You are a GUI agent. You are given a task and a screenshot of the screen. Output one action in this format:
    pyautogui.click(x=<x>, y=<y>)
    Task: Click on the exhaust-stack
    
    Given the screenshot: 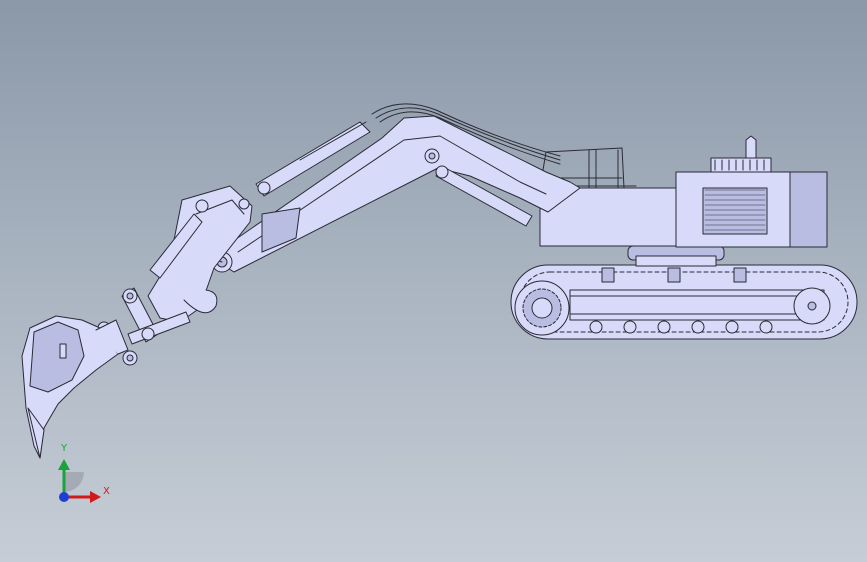 What is the action you would take?
    pyautogui.click(x=751, y=147)
    